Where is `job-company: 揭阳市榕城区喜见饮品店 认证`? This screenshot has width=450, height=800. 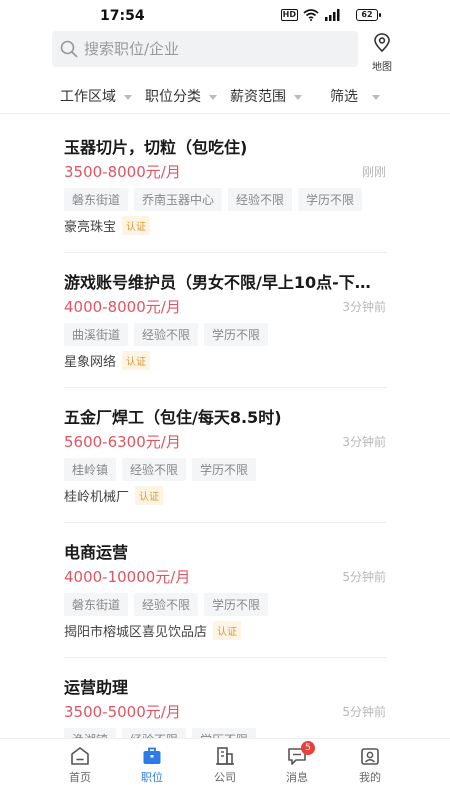
job-company: 揭阳市榕城区喜见饮品店 认证 is located at coordinates (153, 630).